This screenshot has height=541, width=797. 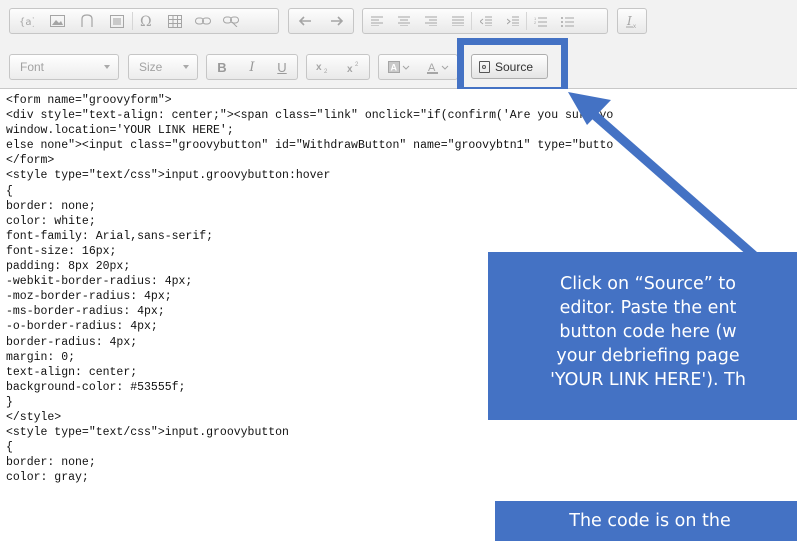 What do you see at coordinates (648, 284) in the screenshot?
I see `callout-line: Click on “Source” to` at bounding box center [648, 284].